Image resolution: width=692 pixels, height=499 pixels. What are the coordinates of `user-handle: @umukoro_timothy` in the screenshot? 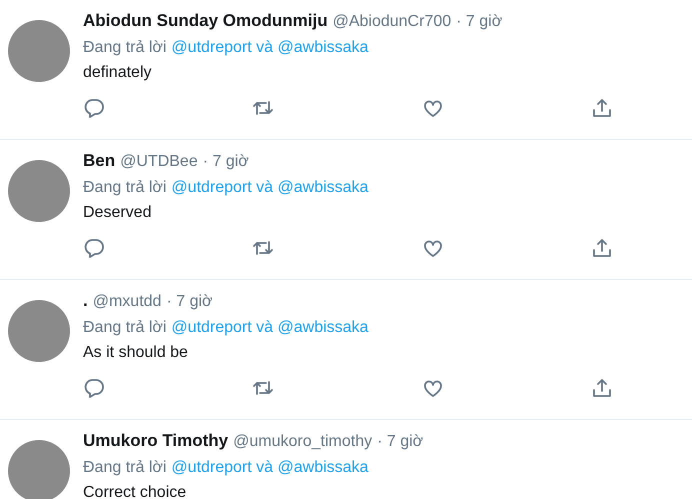 It's located at (302, 442).